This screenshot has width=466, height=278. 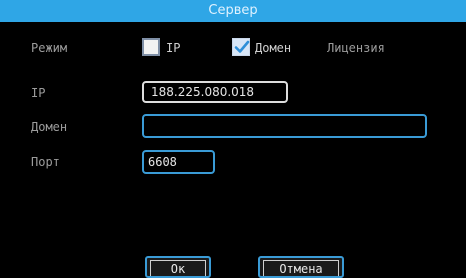 I want to click on ok-button: Ок, so click(x=178, y=267).